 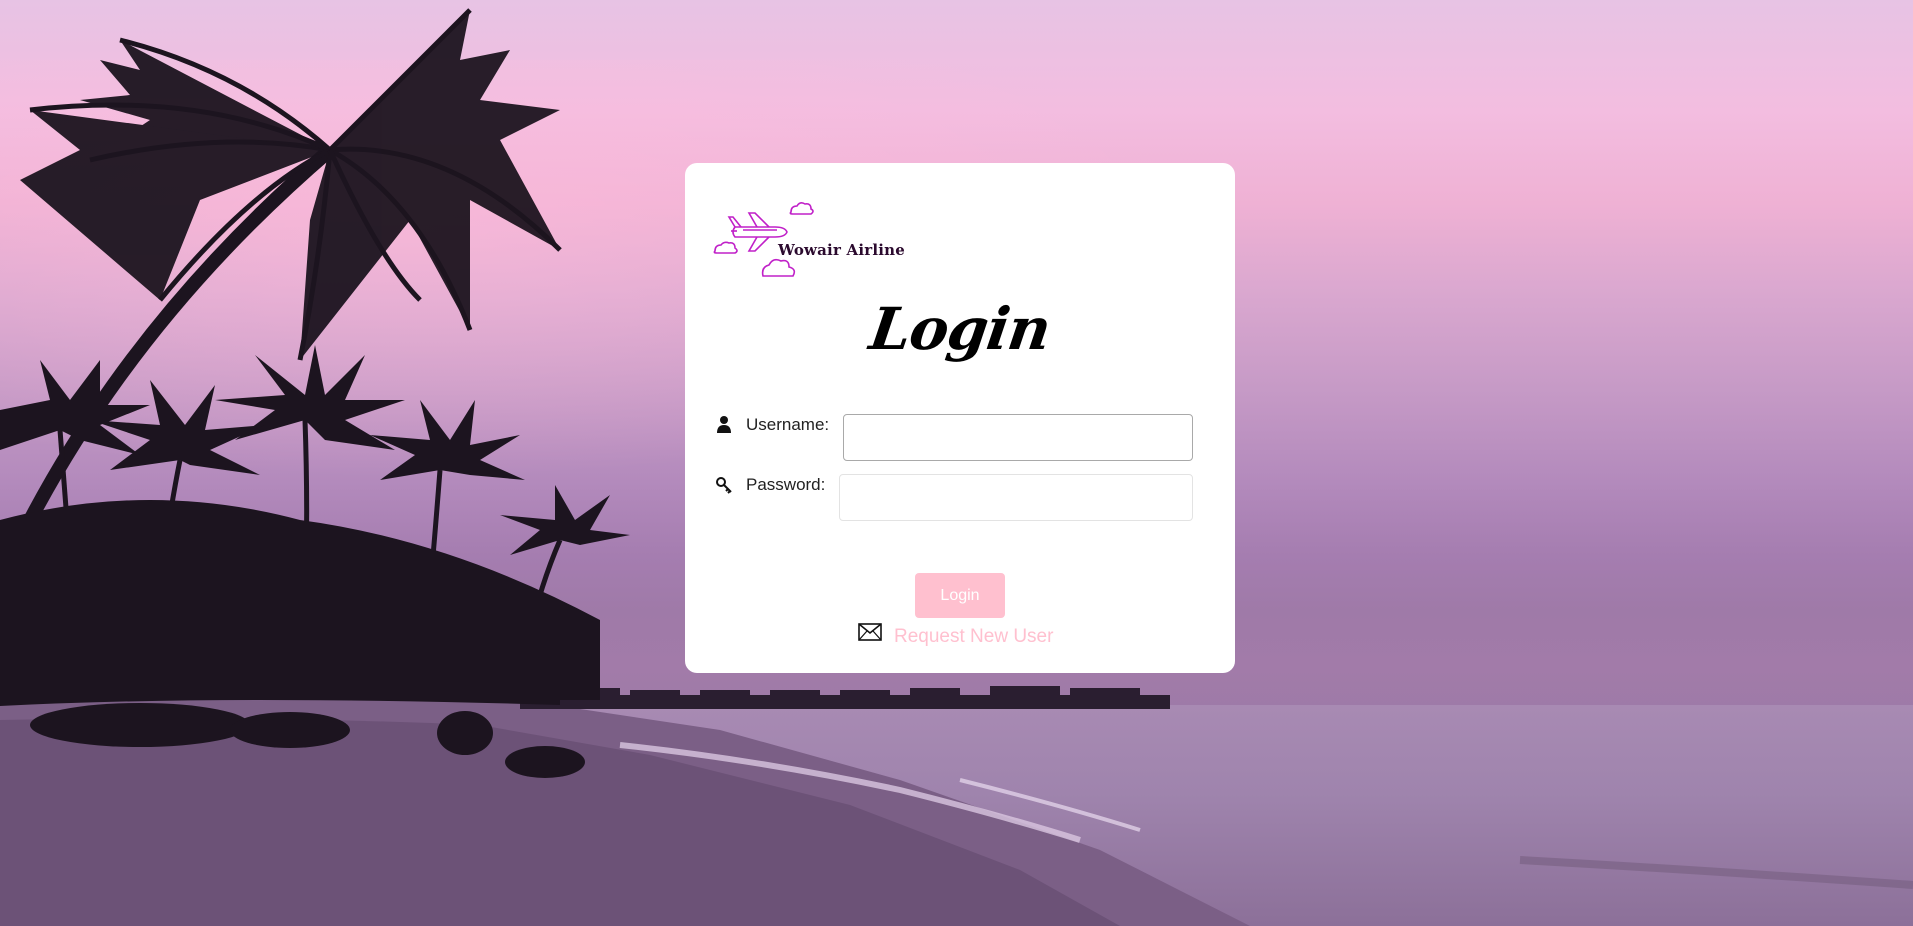 What do you see at coordinates (724, 486) in the screenshot?
I see `key-icon` at bounding box center [724, 486].